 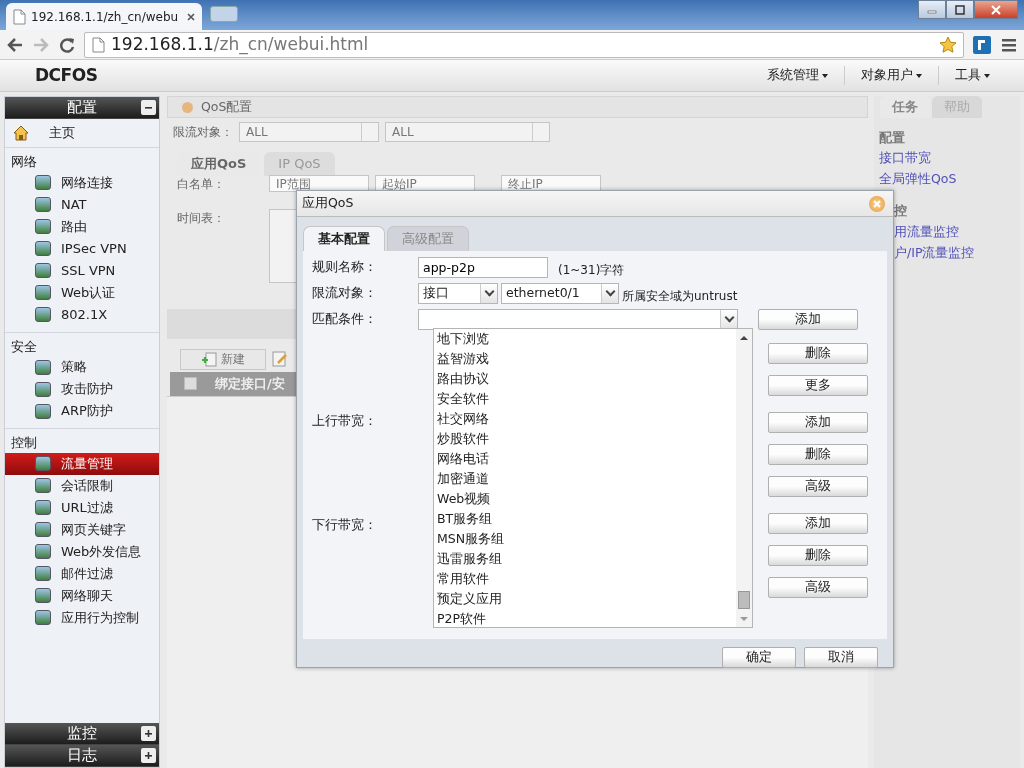 What do you see at coordinates (982, 44) in the screenshot?
I see `extension-icon` at bounding box center [982, 44].